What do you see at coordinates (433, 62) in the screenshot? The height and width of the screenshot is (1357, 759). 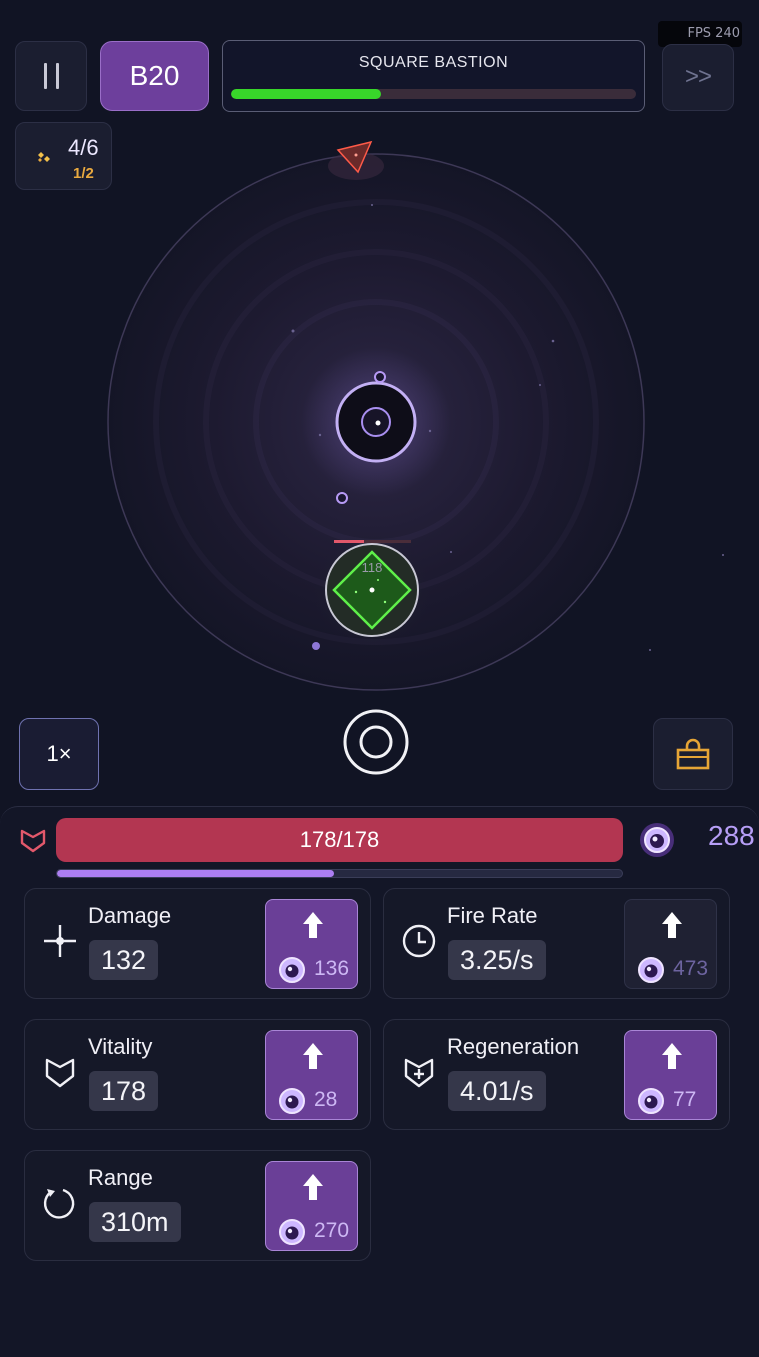 I see `boss-name: SQUARE BASTION` at bounding box center [433, 62].